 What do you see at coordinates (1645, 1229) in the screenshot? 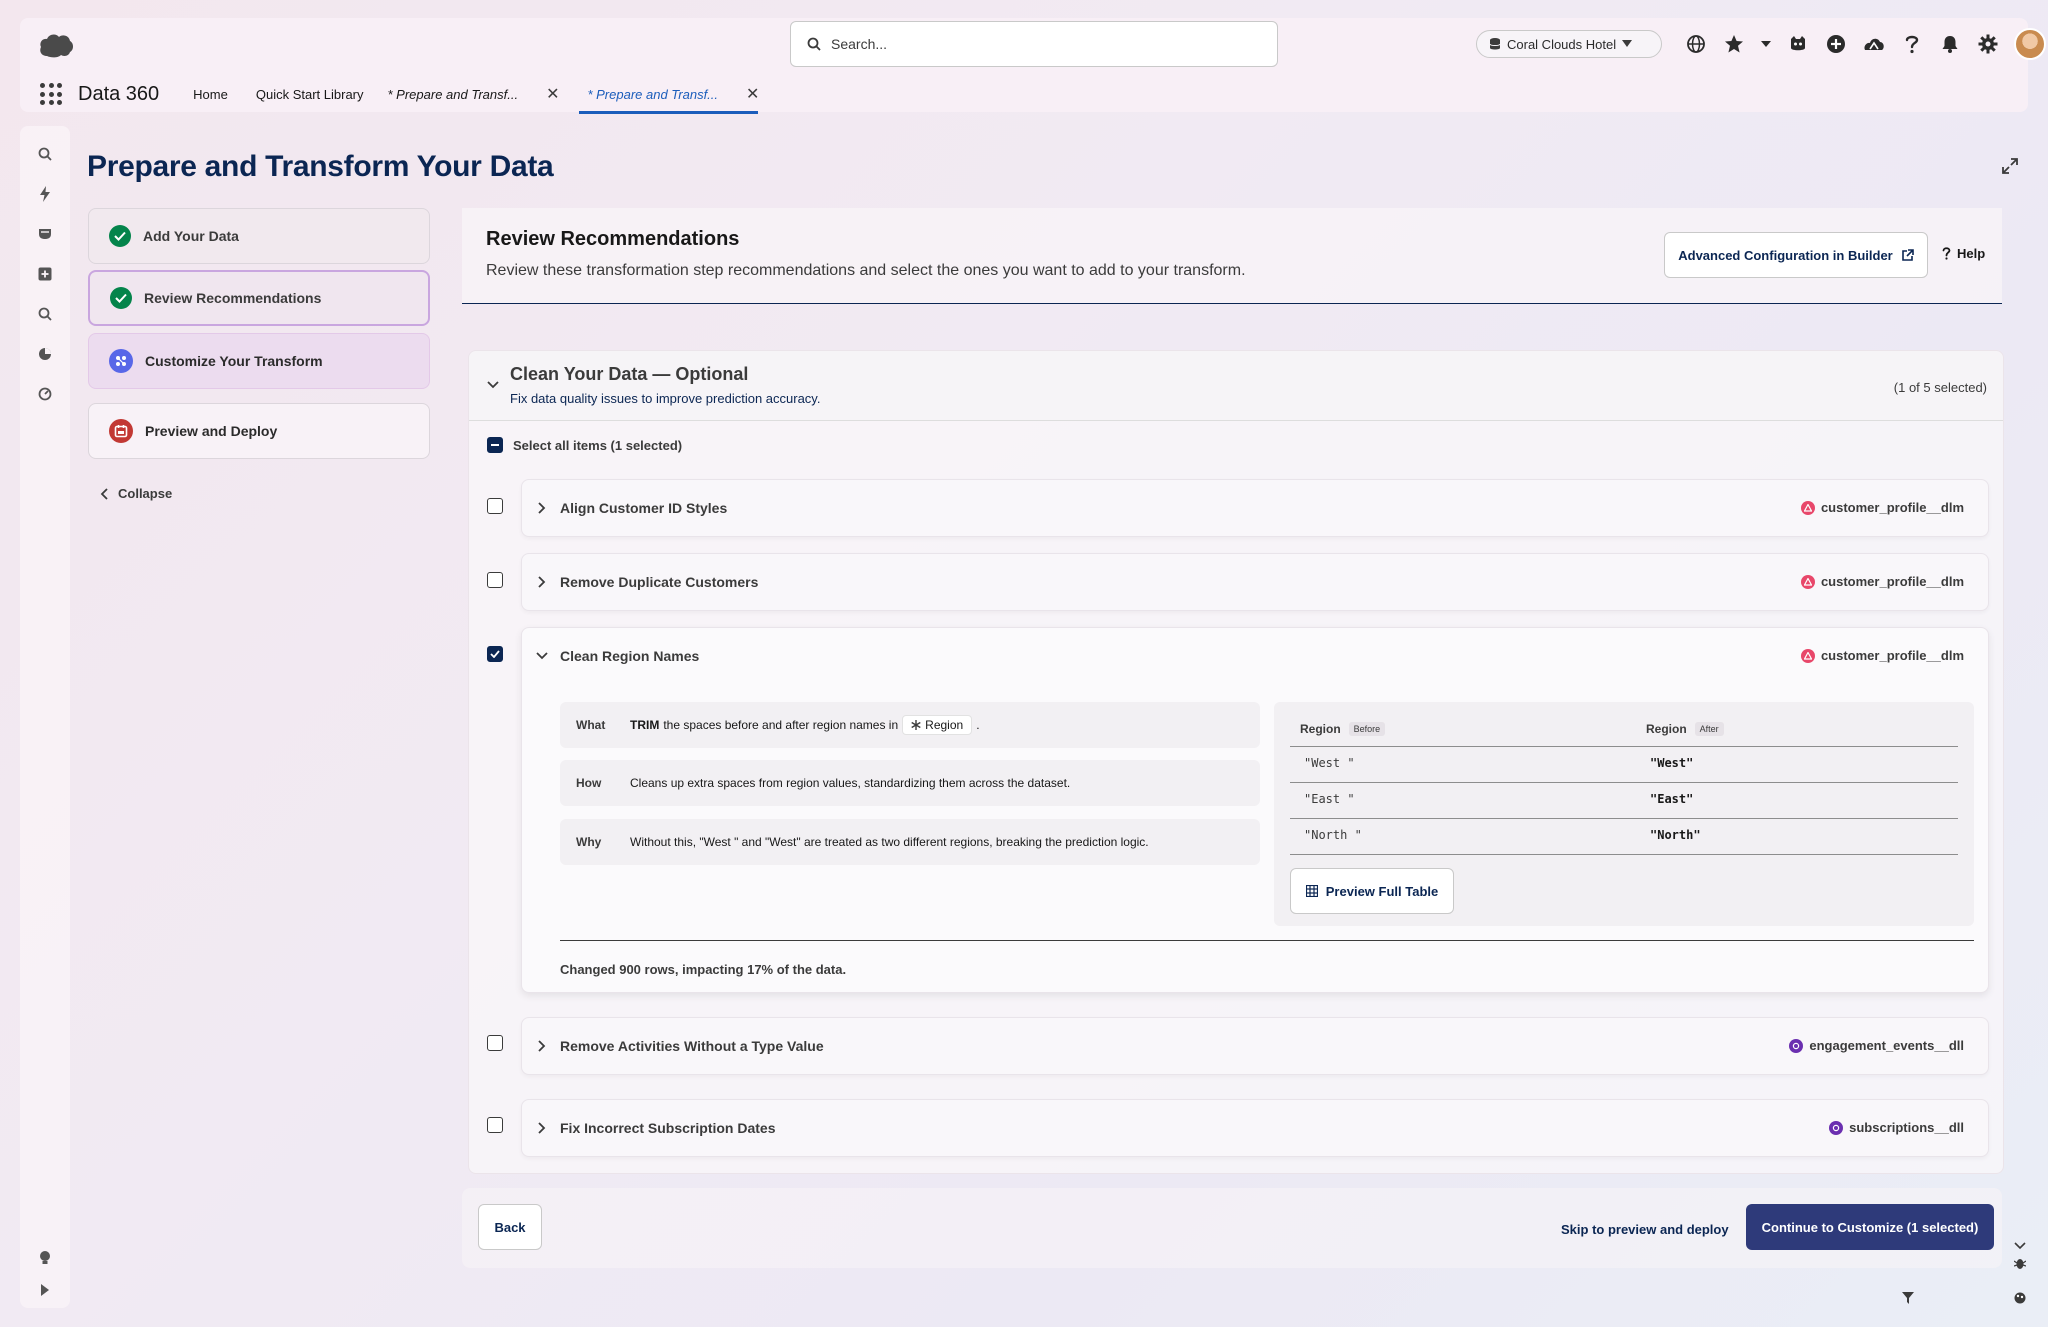
I see `skip-to-preview-link: Skip to preview and deploy` at bounding box center [1645, 1229].